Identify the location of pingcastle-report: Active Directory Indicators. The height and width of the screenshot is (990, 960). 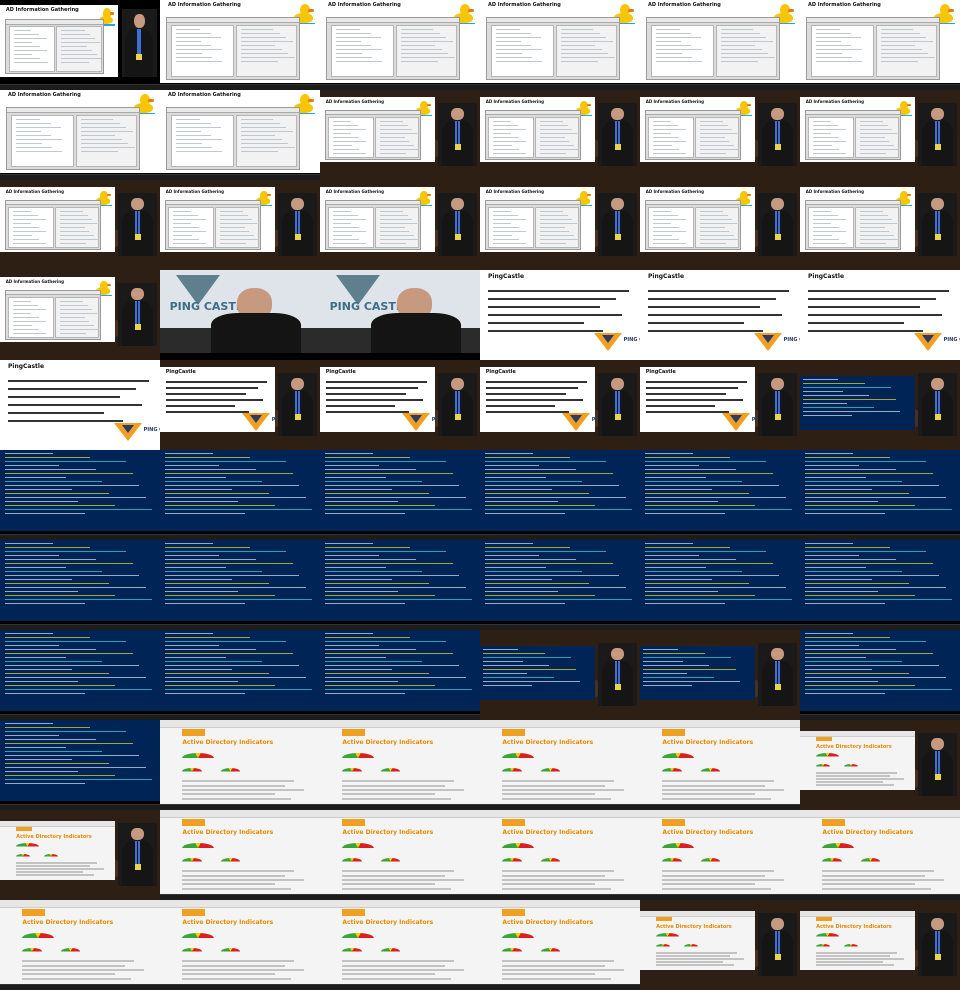
(240, 853).